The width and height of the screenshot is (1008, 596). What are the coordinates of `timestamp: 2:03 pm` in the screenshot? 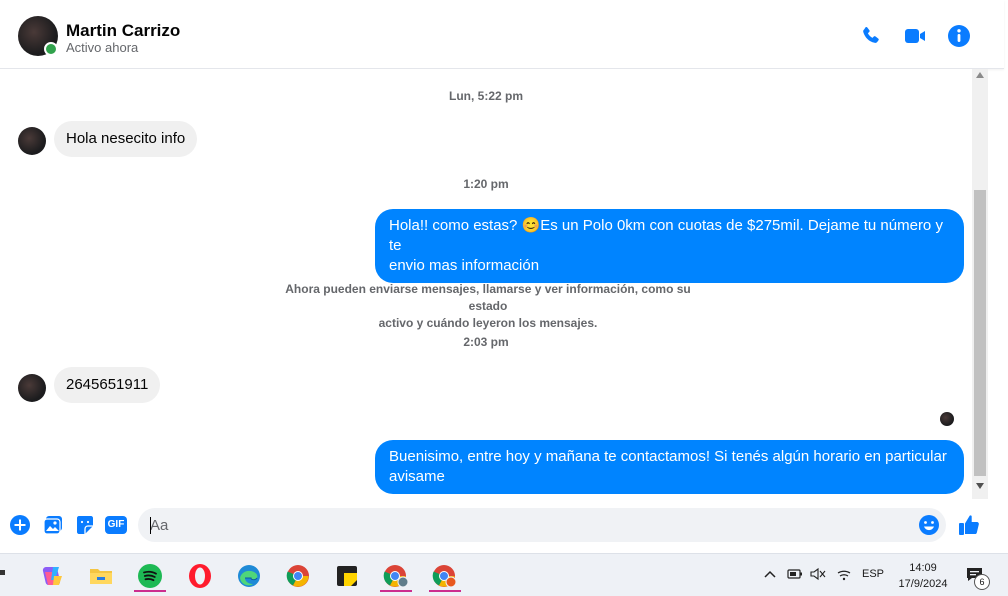 It's located at (486, 342).